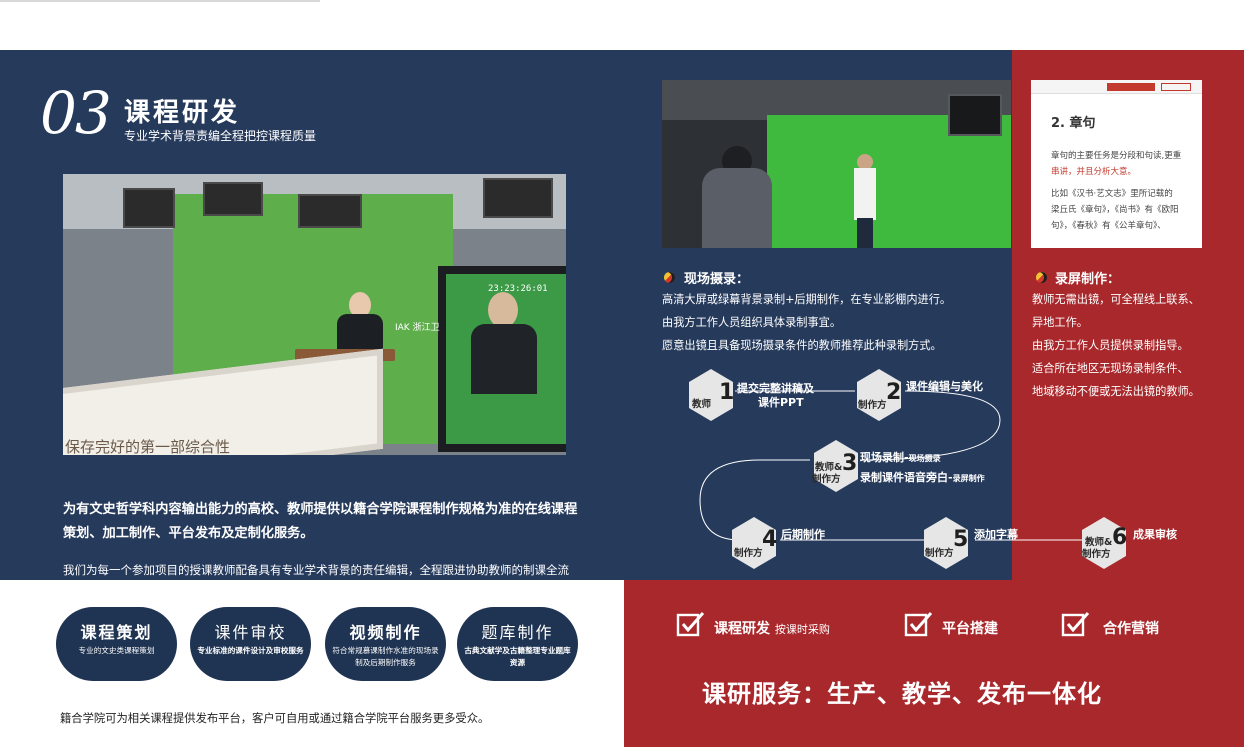  What do you see at coordinates (742, 629) in the screenshot?
I see `feature-label: 课程研发` at bounding box center [742, 629].